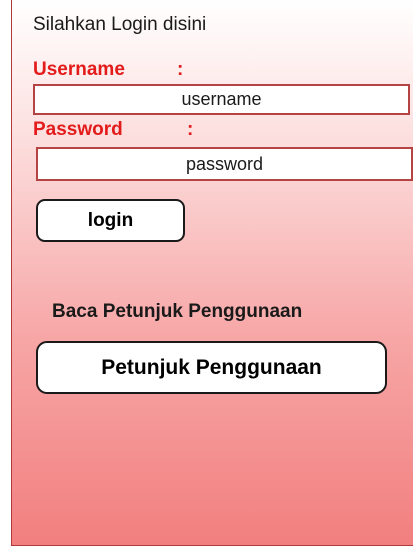 This screenshot has height=548, width=413. I want to click on password-label: Password, so click(78, 129).